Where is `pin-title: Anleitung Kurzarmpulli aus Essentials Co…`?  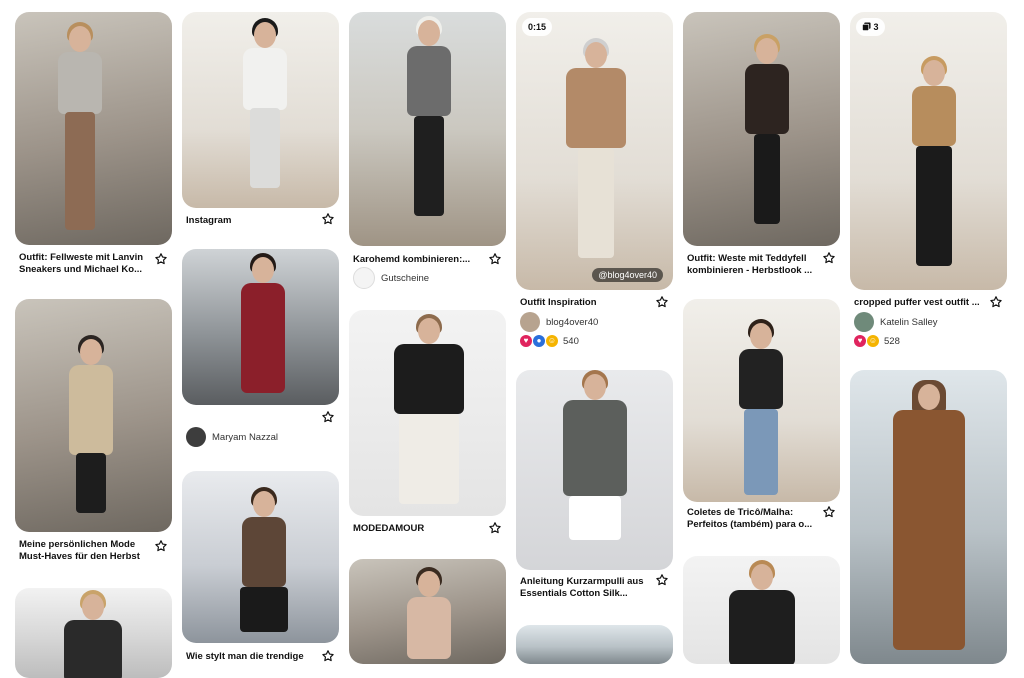 pin-title: Anleitung Kurzarmpulli aus Essentials Co… is located at coordinates (587, 588).